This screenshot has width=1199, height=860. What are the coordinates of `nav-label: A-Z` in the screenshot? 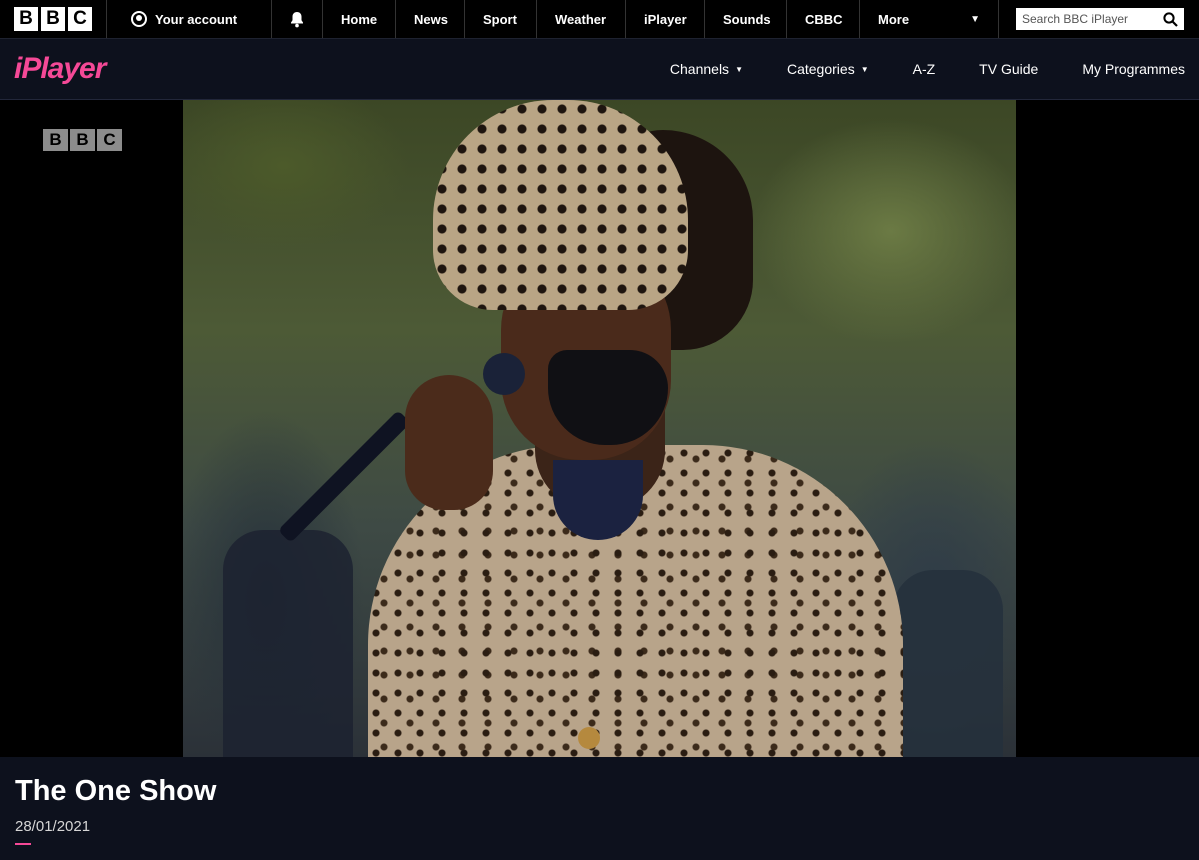 It's located at (924, 69).